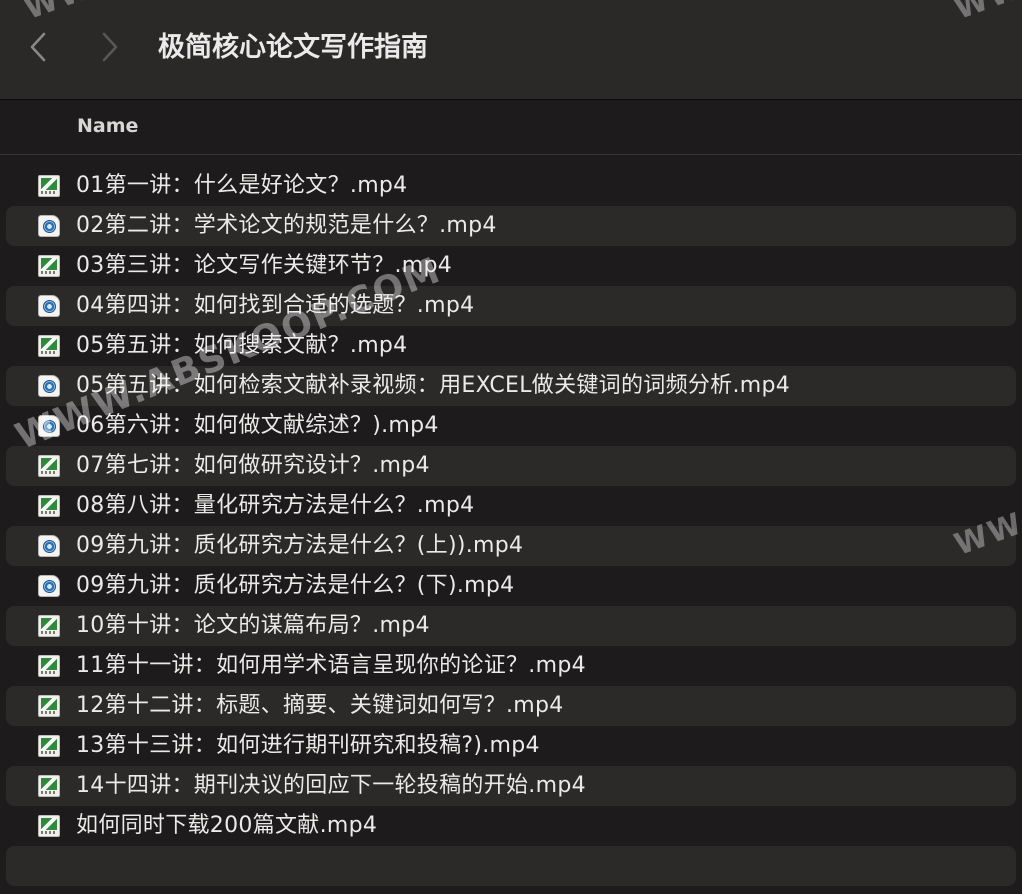 The width and height of the screenshot is (1022, 894). I want to click on file-name: 10第十讲：论文的谋篇布局？.mp4, so click(253, 625).